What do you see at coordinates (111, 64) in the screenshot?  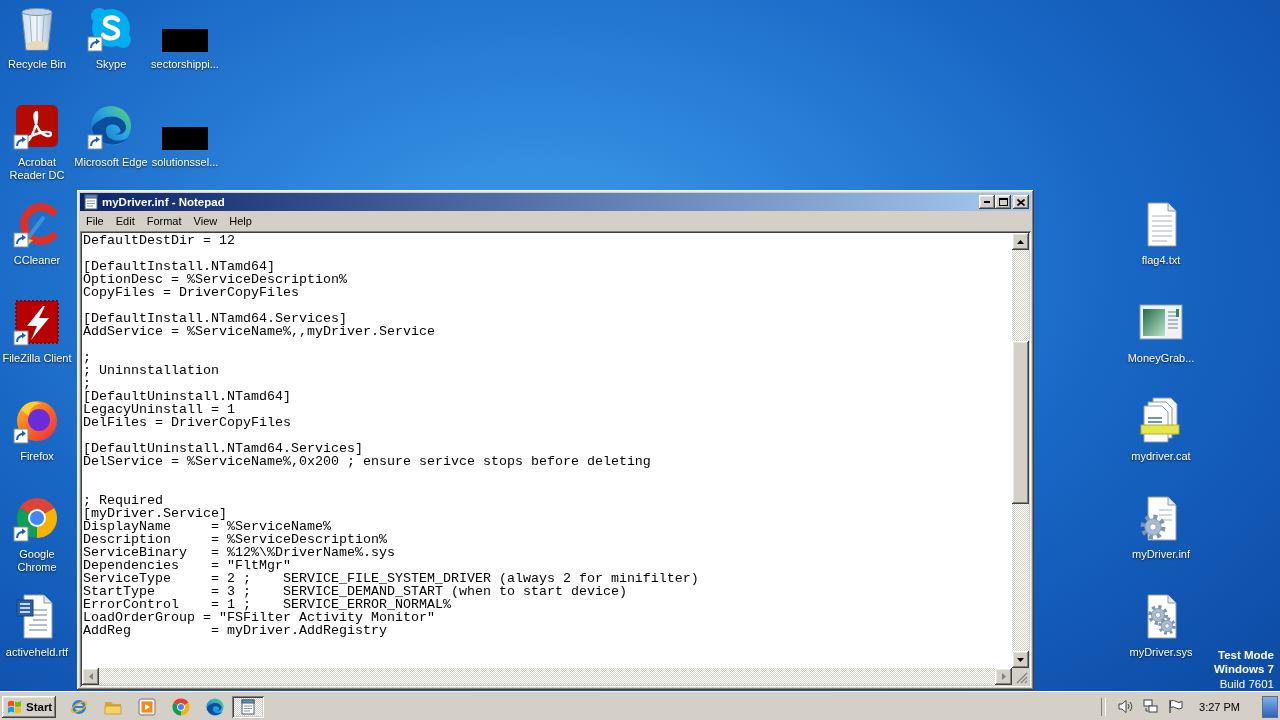 I see `desktop-item-label: Skype` at bounding box center [111, 64].